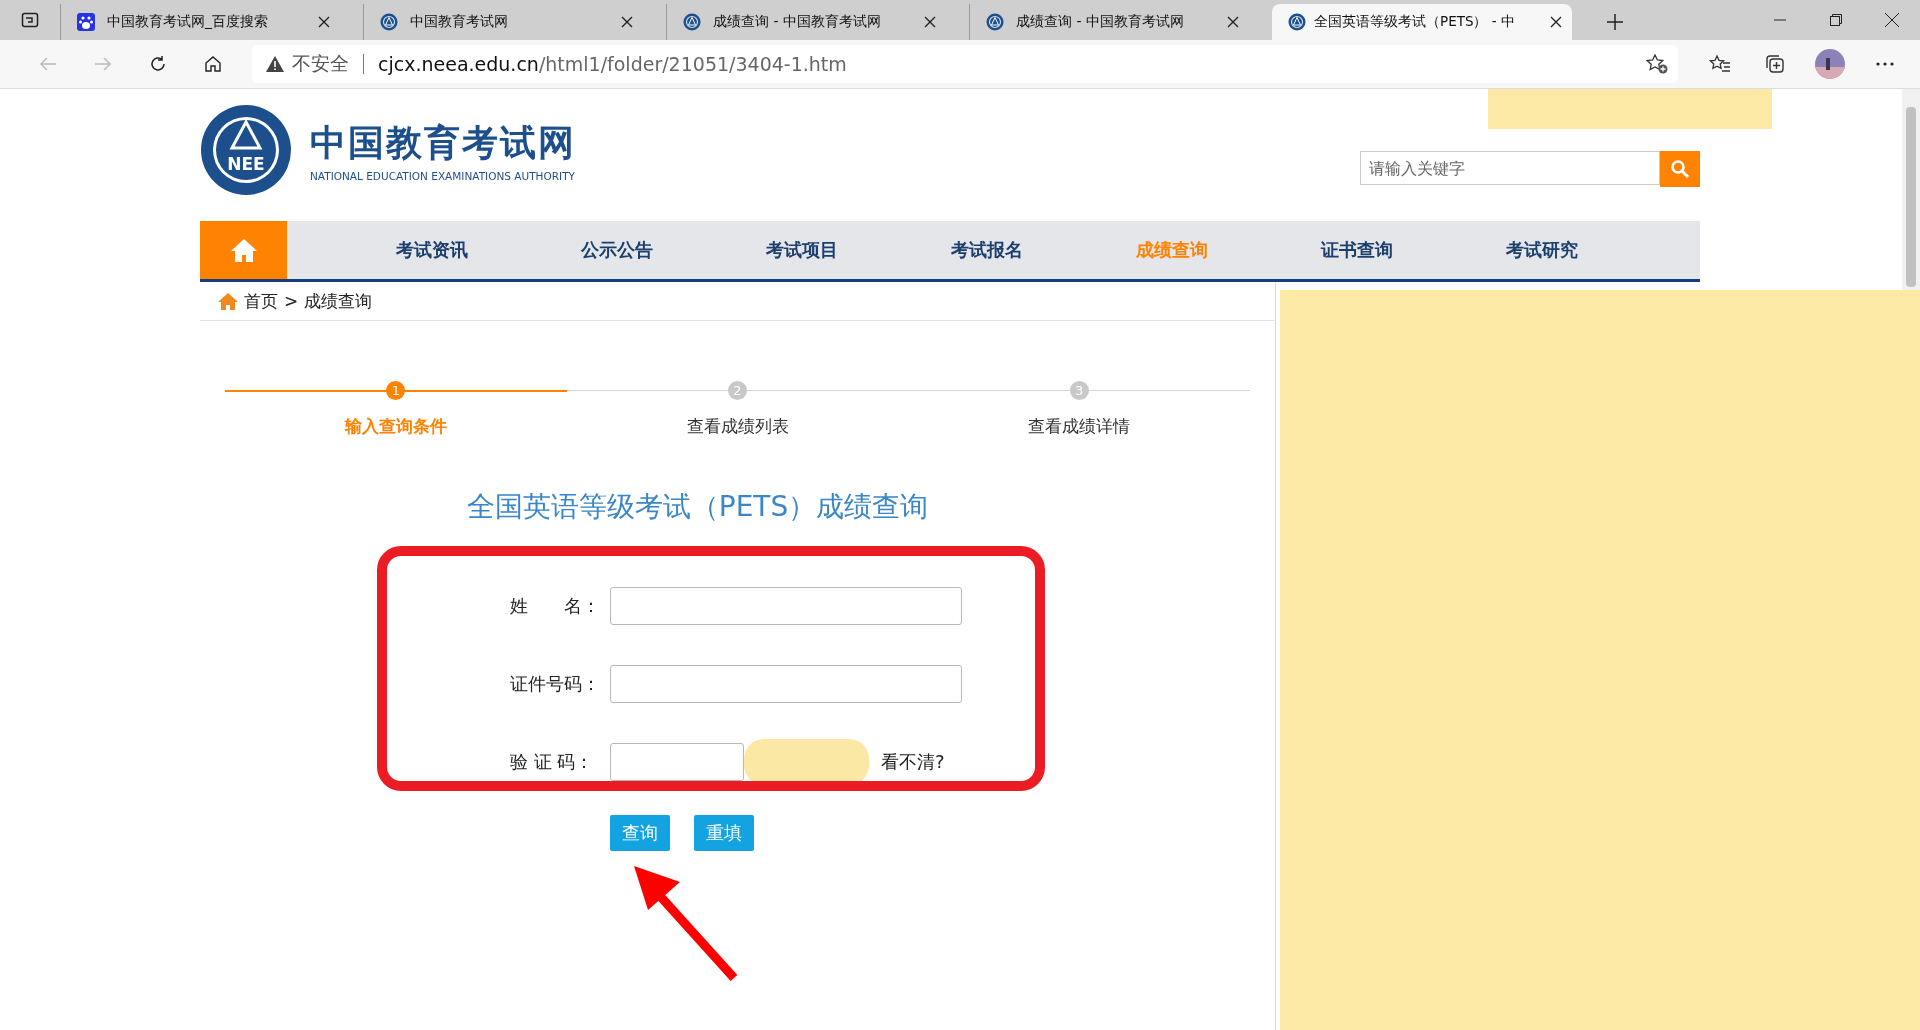 The width and height of the screenshot is (1920, 1030). What do you see at coordinates (443, 142) in the screenshot?
I see `site-title: 中国教育考试网` at bounding box center [443, 142].